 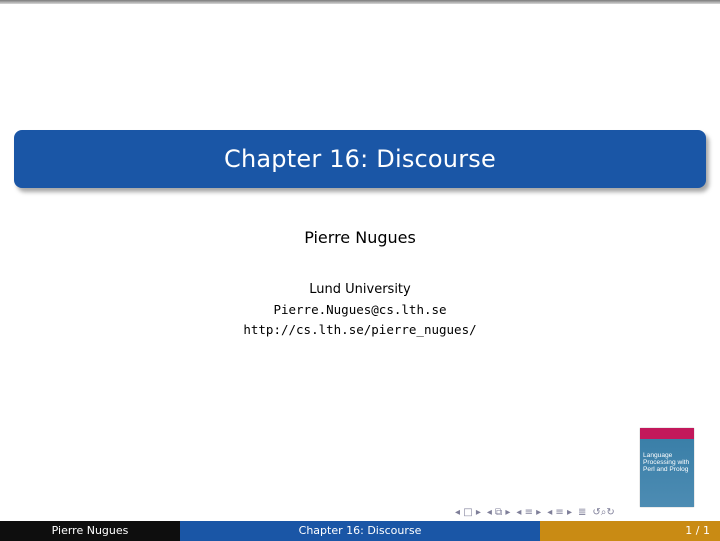 What do you see at coordinates (603, 512) in the screenshot?
I see `nav-search-icon: ↺⌕↻` at bounding box center [603, 512].